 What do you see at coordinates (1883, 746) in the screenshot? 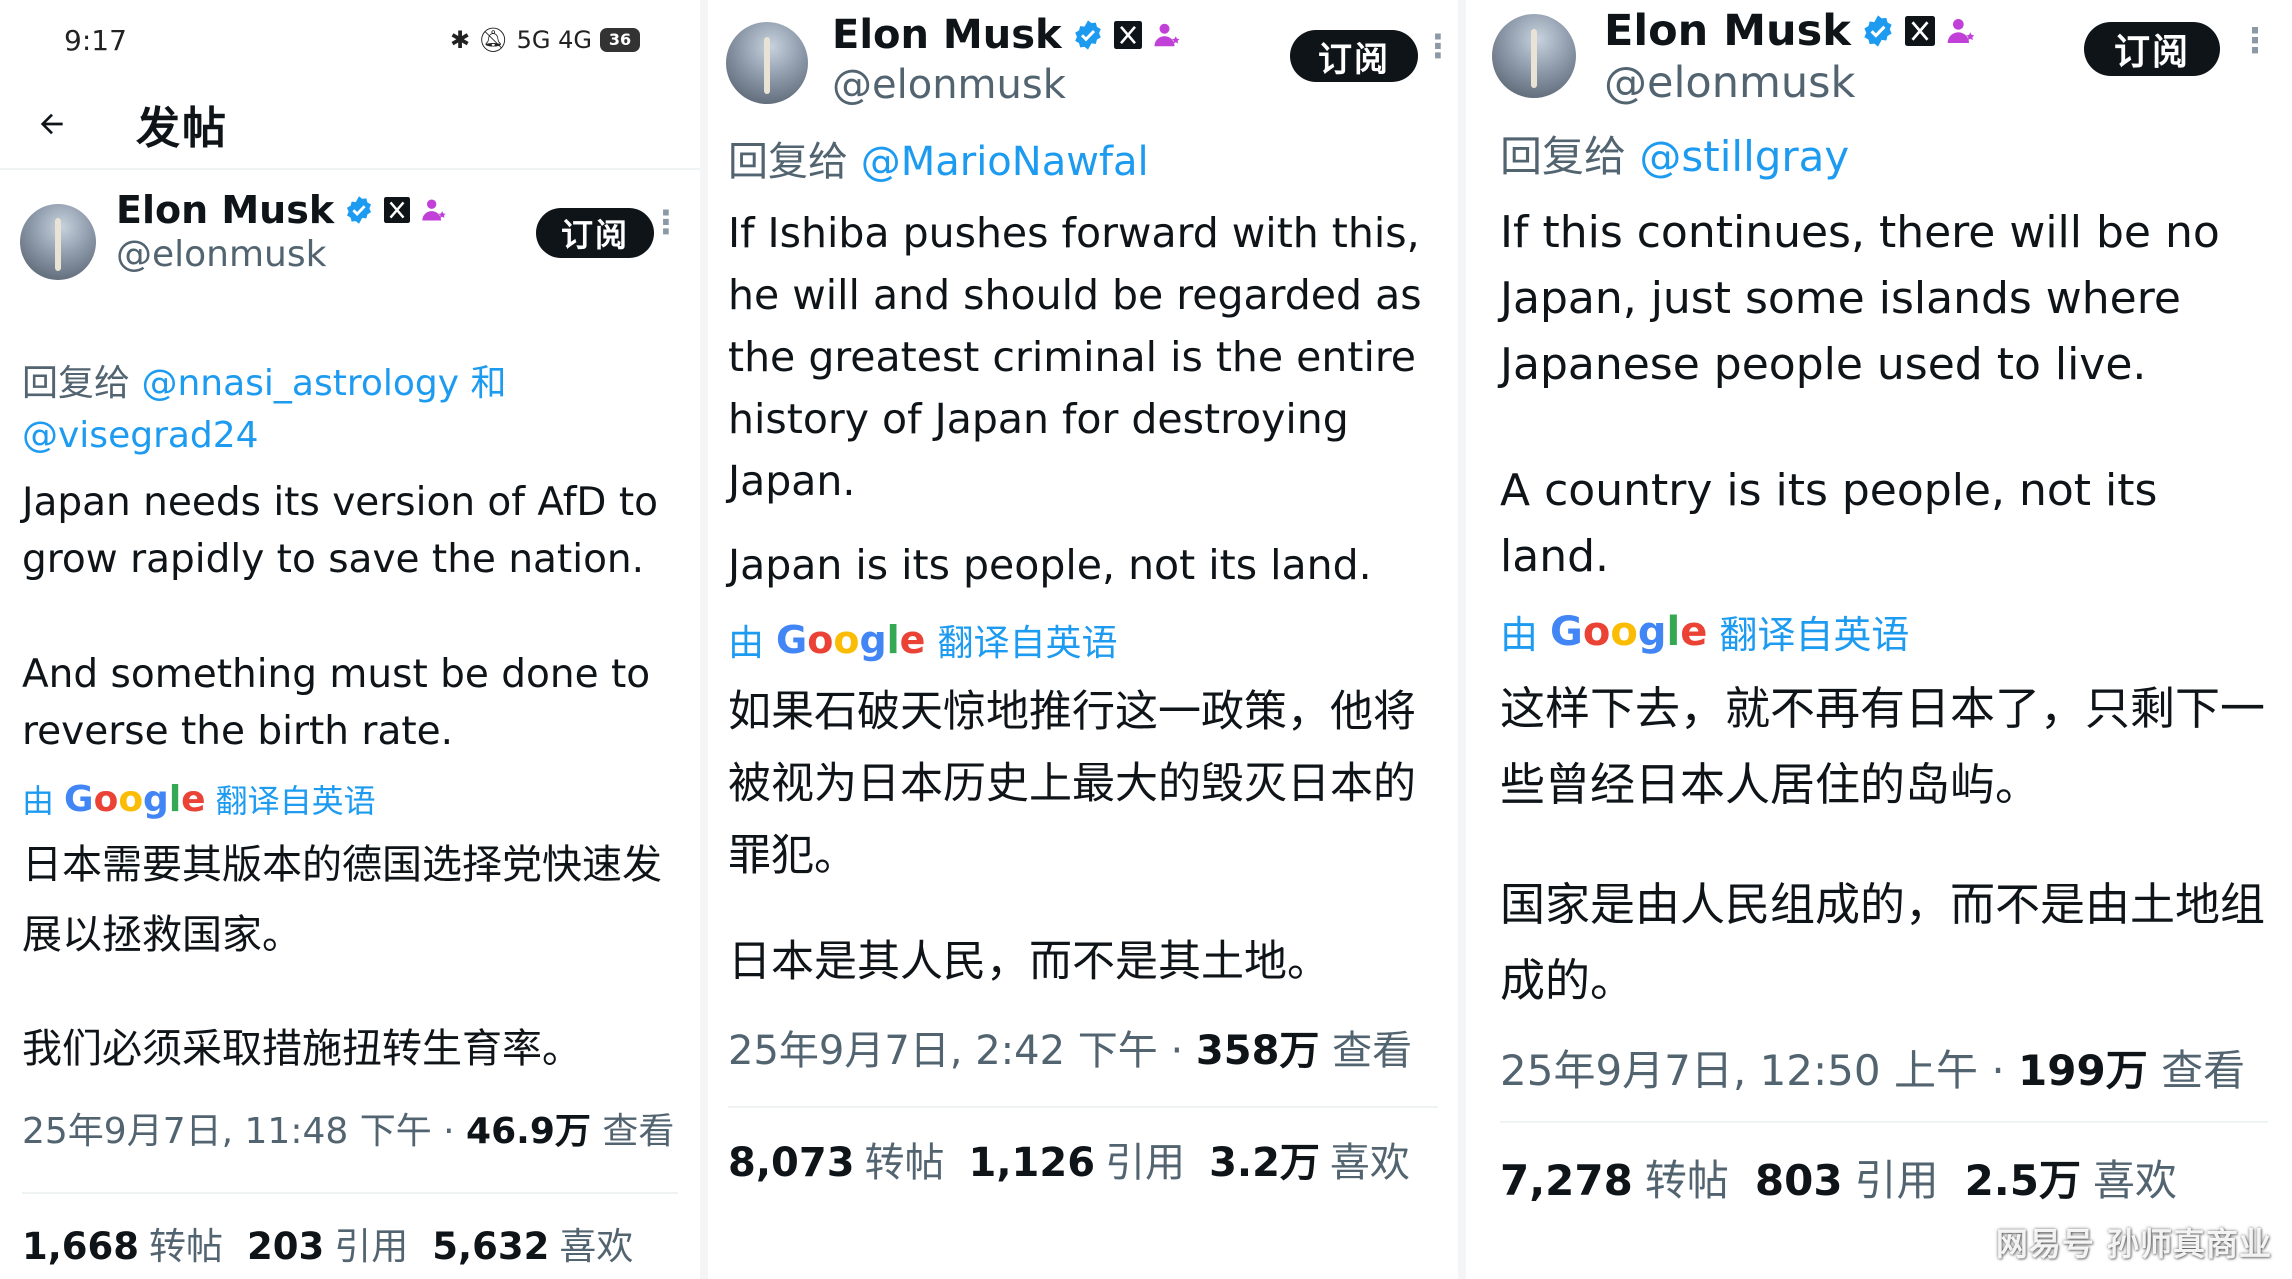
I see `translated-paragraph: 这样下去，就不再有日本了，只剩下一些曾经日本人居住的岛屿。` at bounding box center [1883, 746].